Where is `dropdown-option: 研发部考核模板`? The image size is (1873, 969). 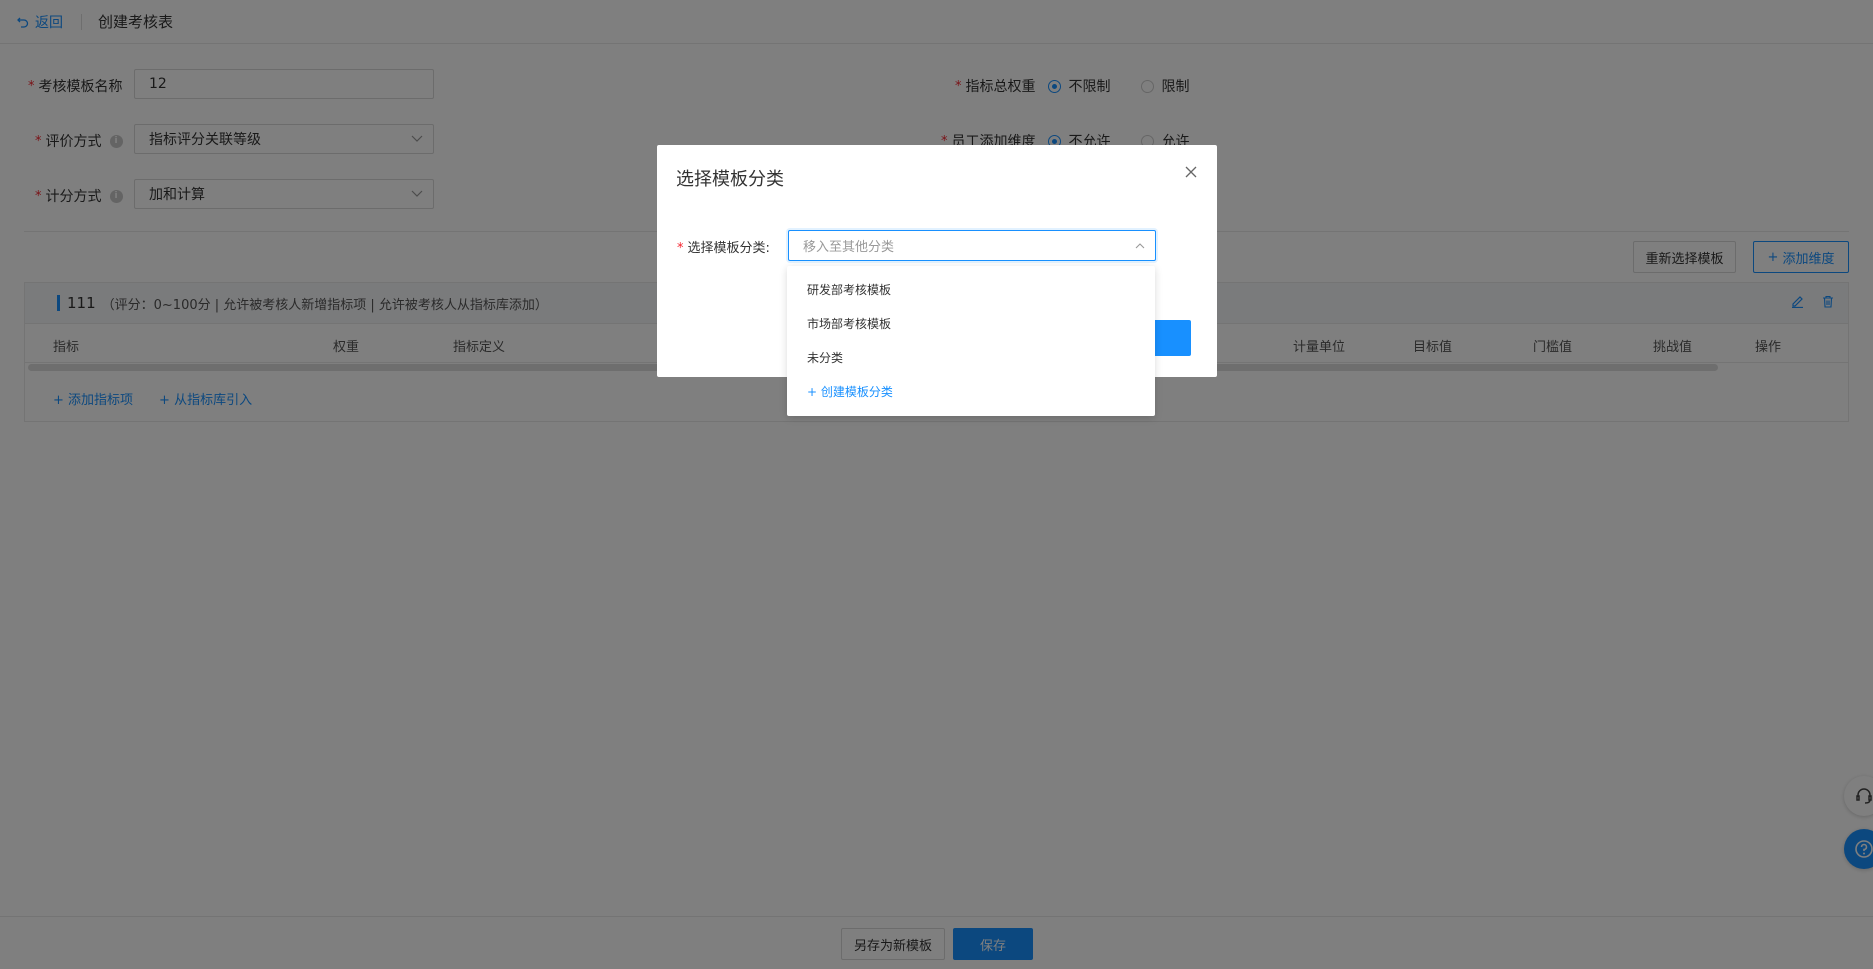 dropdown-option: 研发部考核模板 is located at coordinates (971, 289).